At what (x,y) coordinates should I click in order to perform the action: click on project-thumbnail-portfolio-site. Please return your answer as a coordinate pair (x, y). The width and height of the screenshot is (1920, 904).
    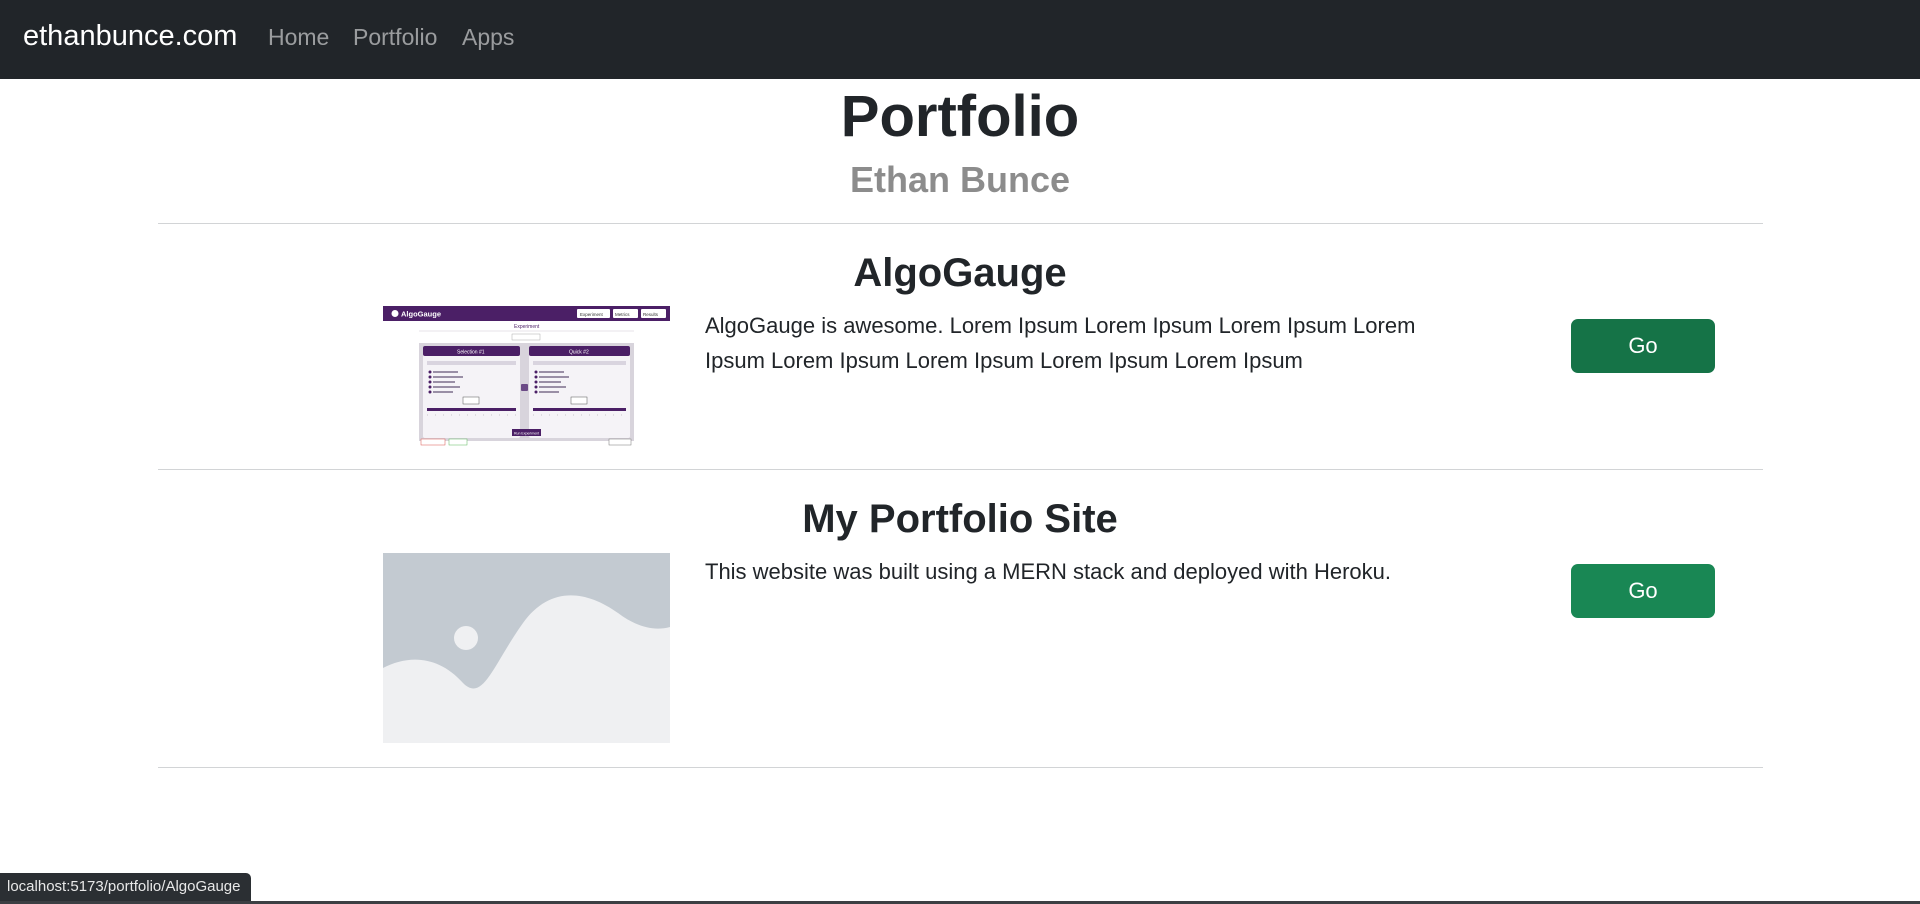
    Looking at the image, I should click on (526, 648).